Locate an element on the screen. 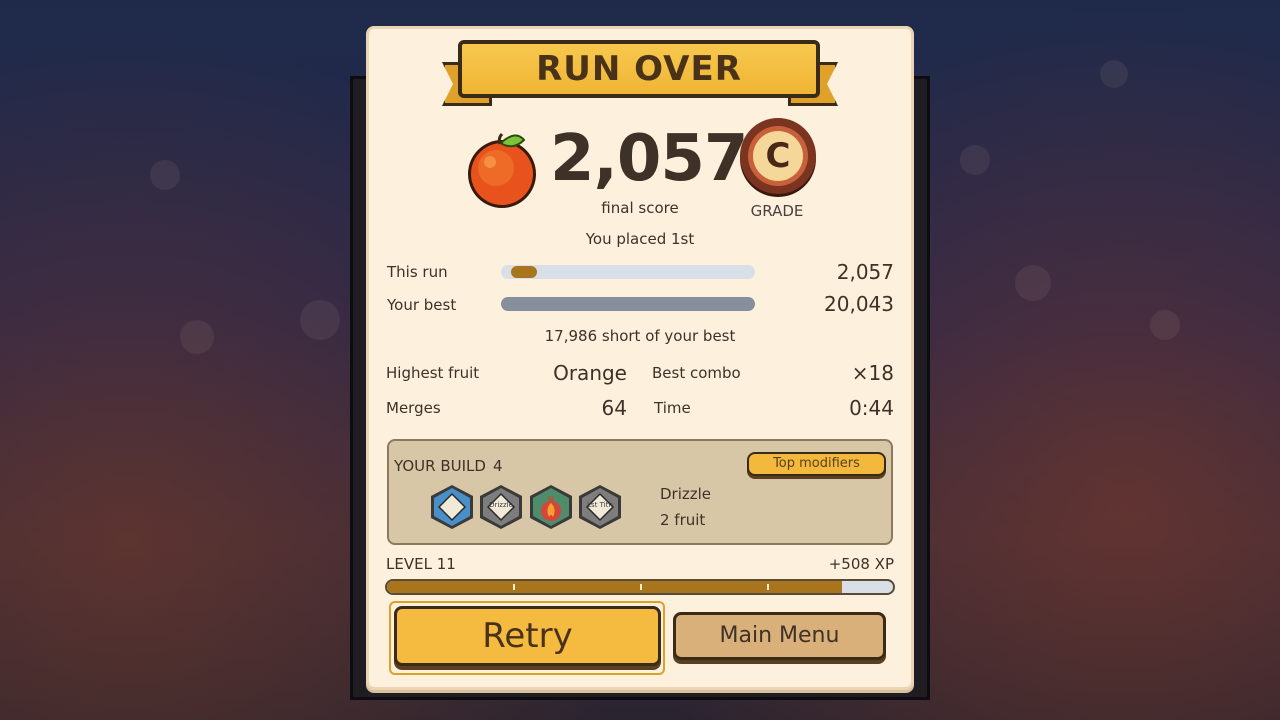 The width and height of the screenshot is (1280, 720). xp-gain: +508 XP is located at coordinates (861, 564).